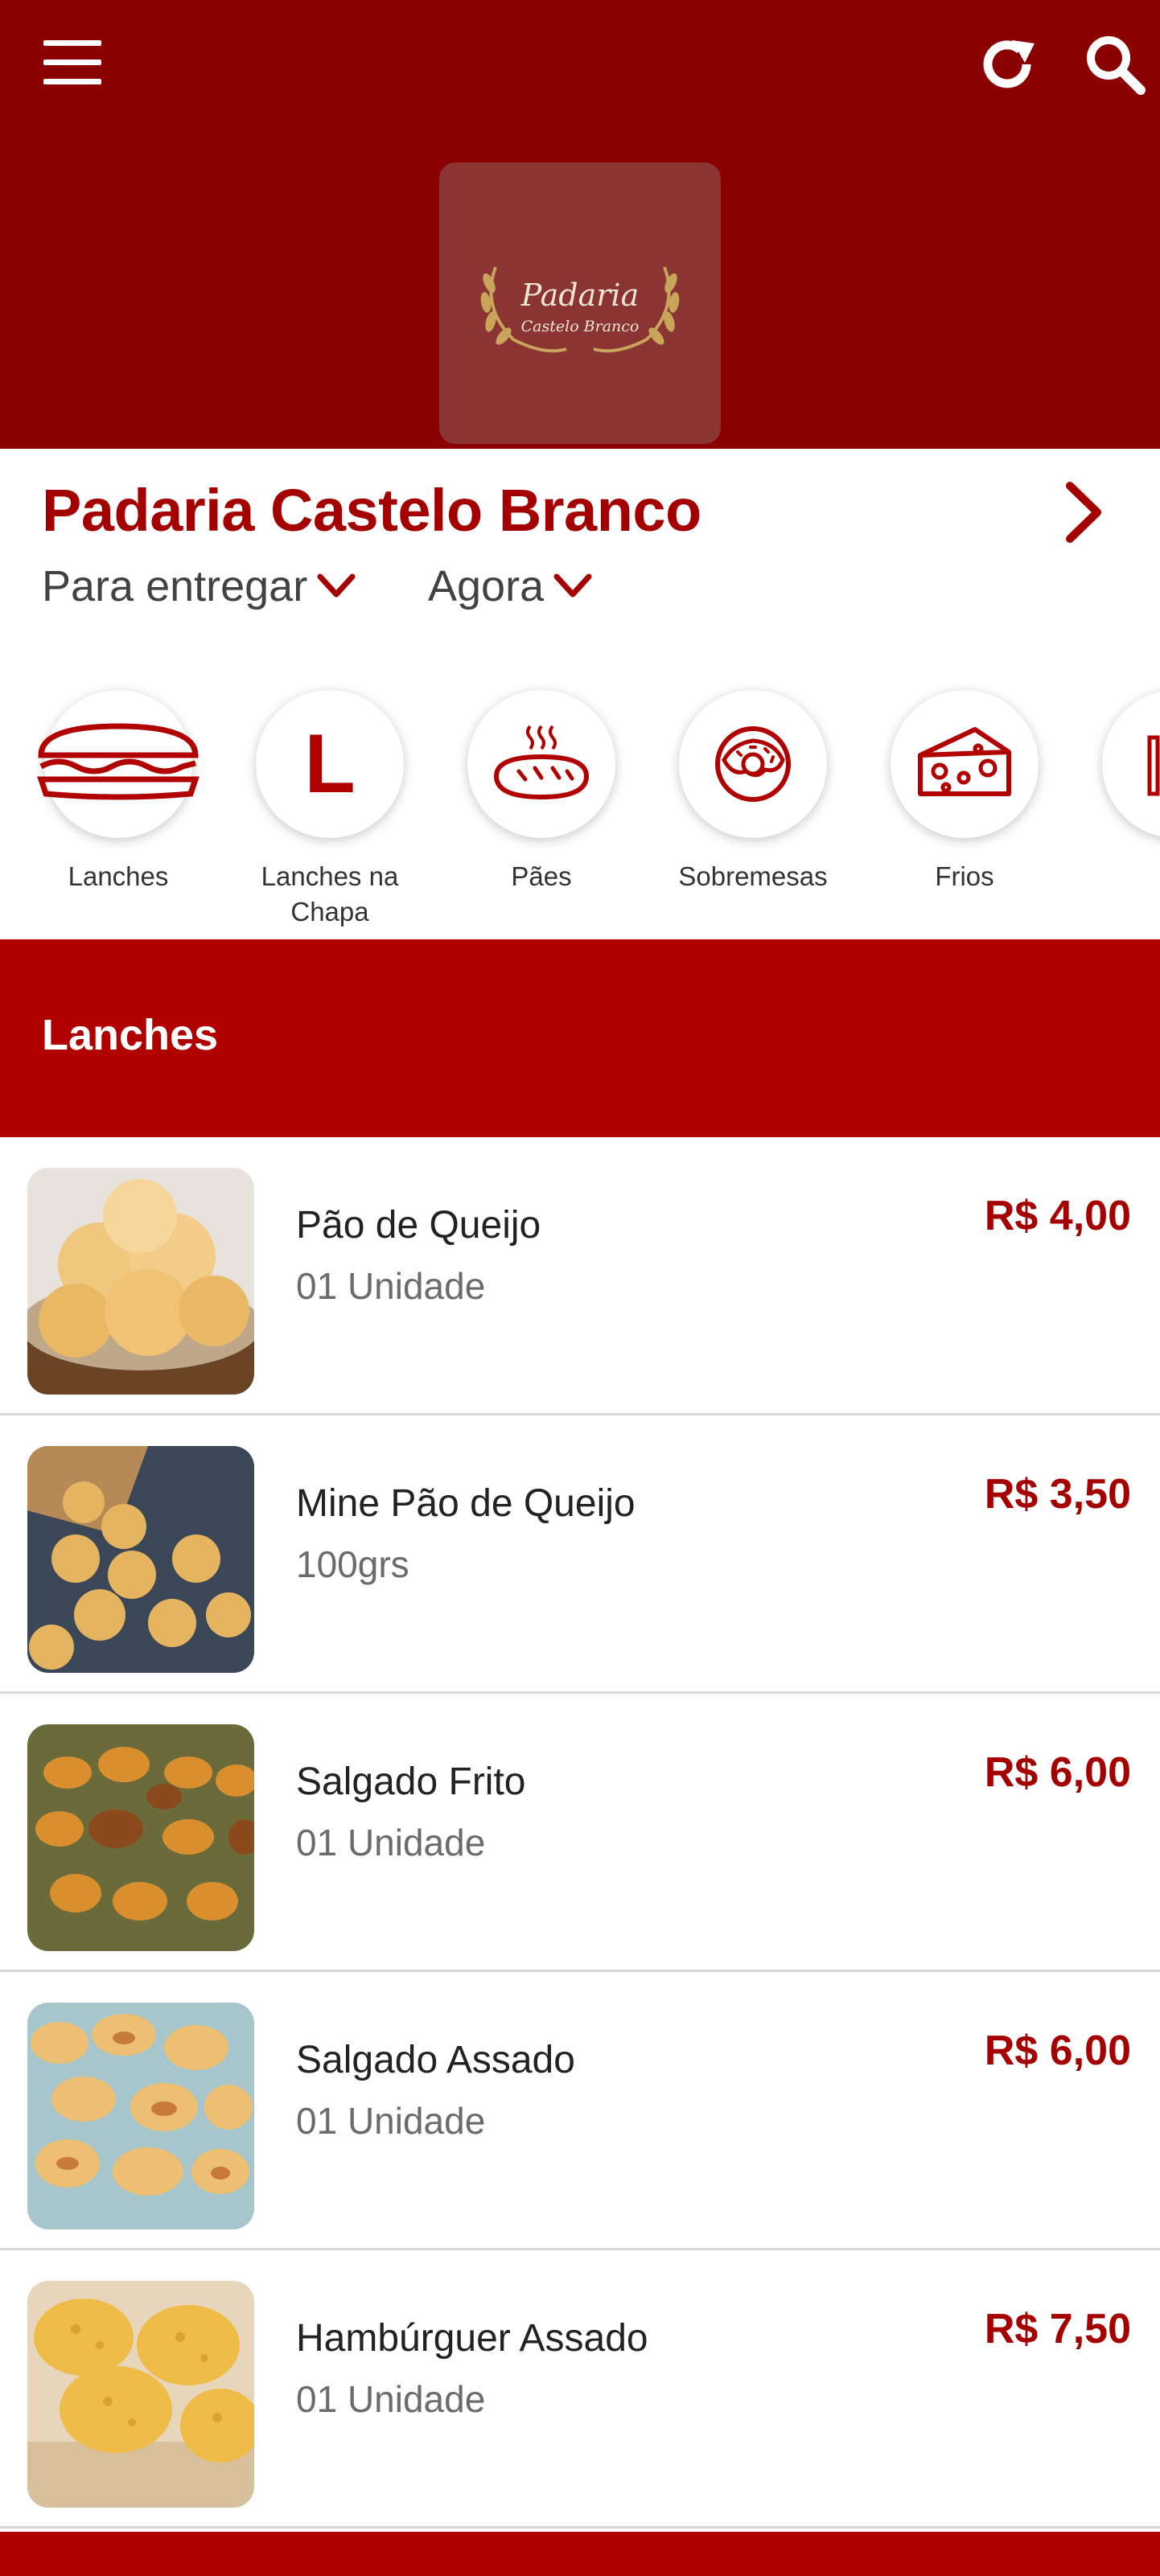 Image resolution: width=1160 pixels, height=2576 pixels. I want to click on category-lanches-na-chapa: L Lanches na Chapa, so click(329, 801).